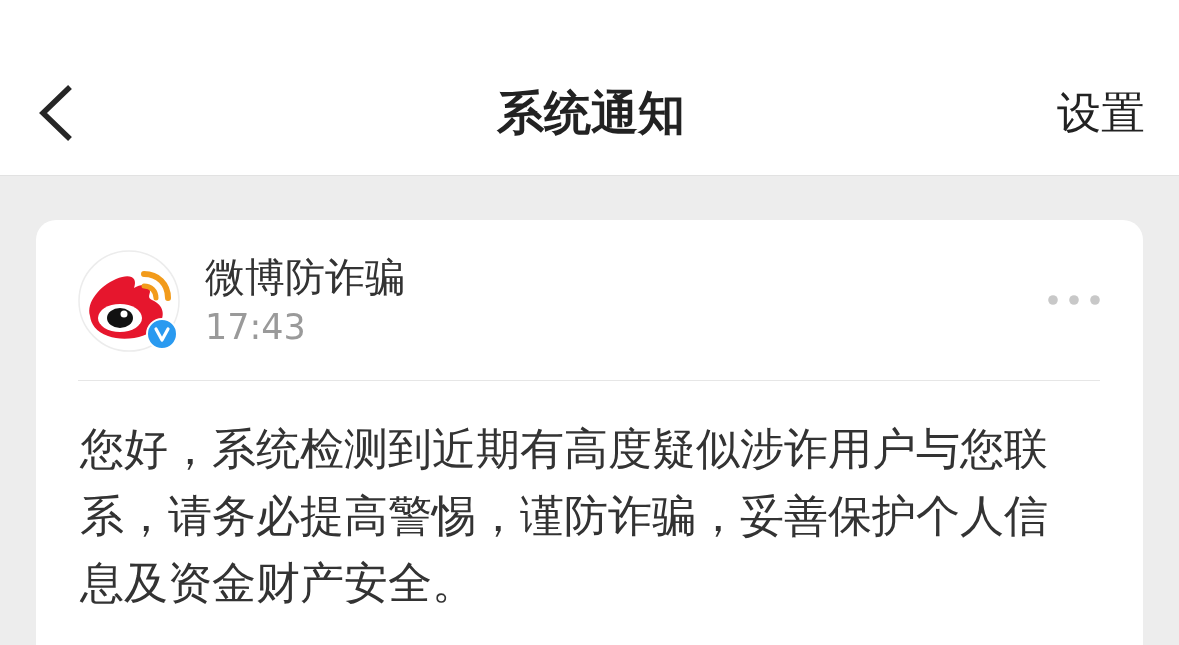 The image size is (1179, 645). I want to click on logo-avatar-icon, so click(129, 301).